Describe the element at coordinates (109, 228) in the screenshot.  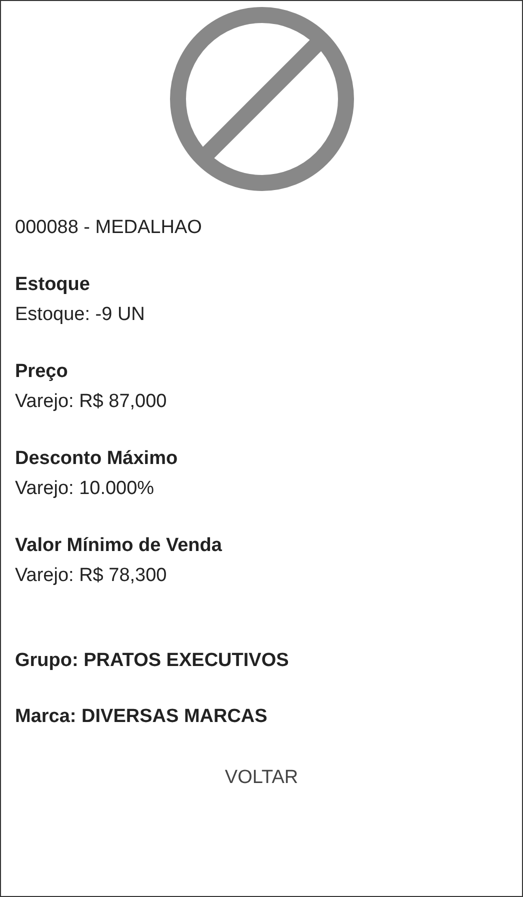
I see `product-title: 000088 - MEDALHAO` at that location.